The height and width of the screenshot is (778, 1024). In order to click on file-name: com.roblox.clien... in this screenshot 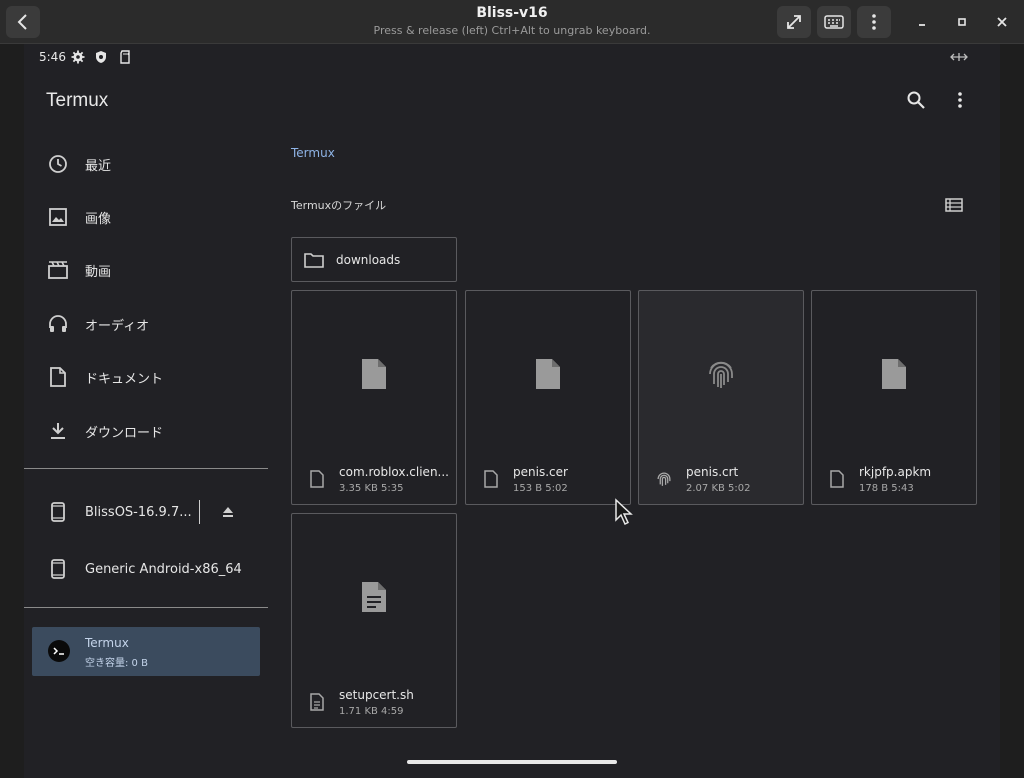, I will do `click(394, 472)`.